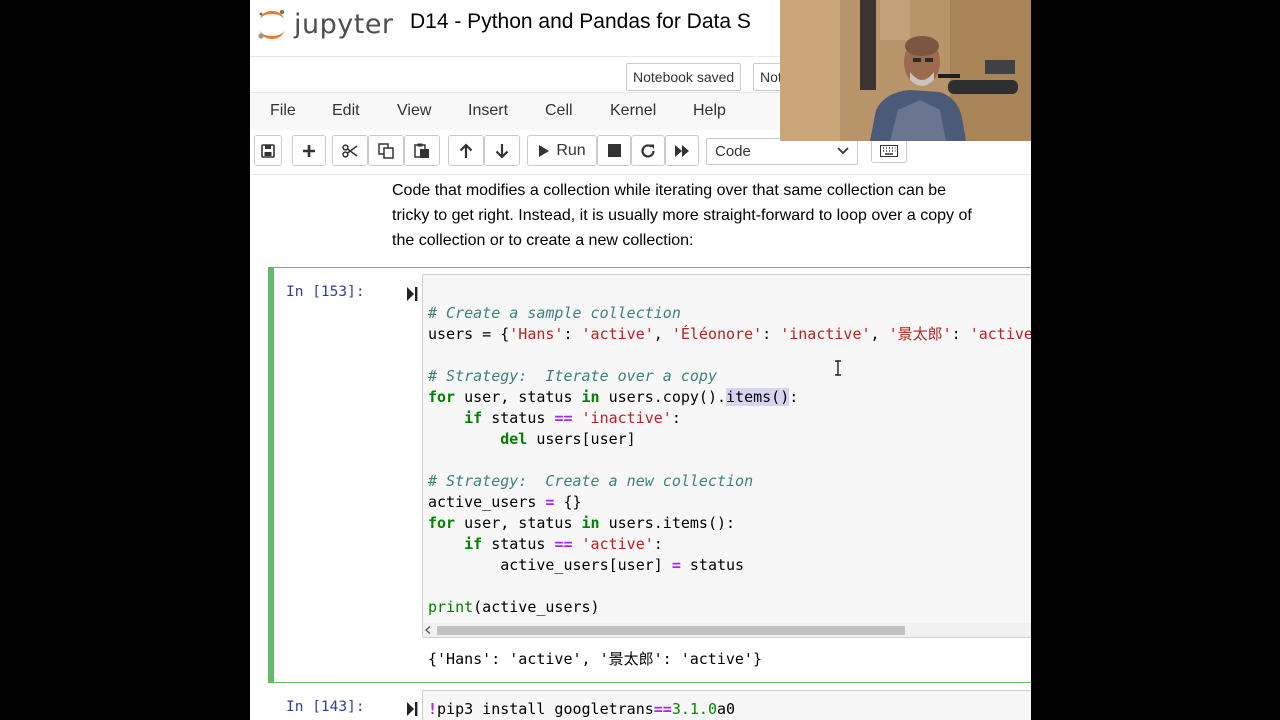 The image size is (1280, 720). I want to click on move-down-button, so click(502, 150).